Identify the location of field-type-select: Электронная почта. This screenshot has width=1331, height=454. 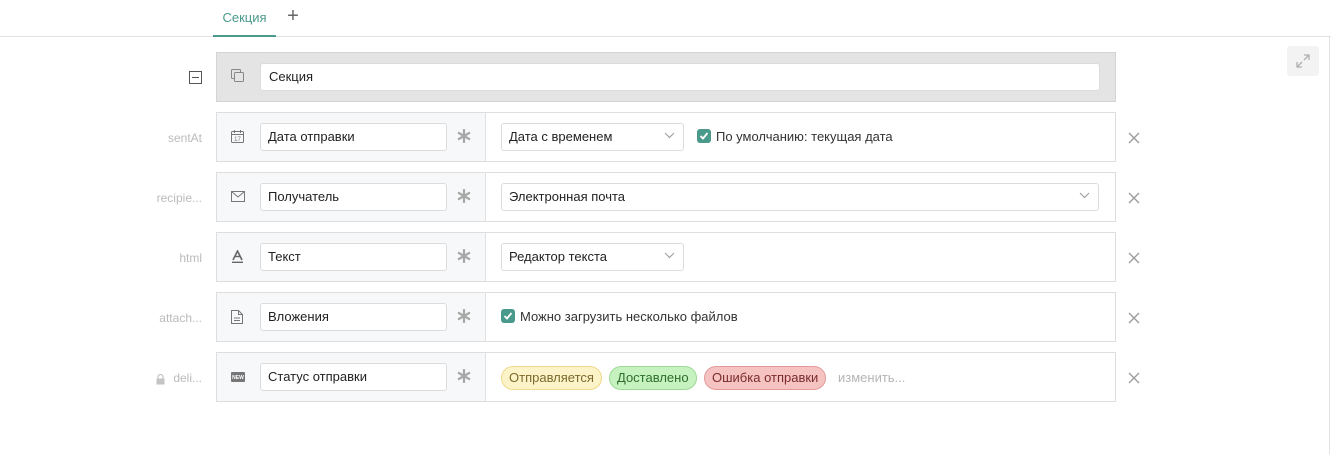
(800, 197).